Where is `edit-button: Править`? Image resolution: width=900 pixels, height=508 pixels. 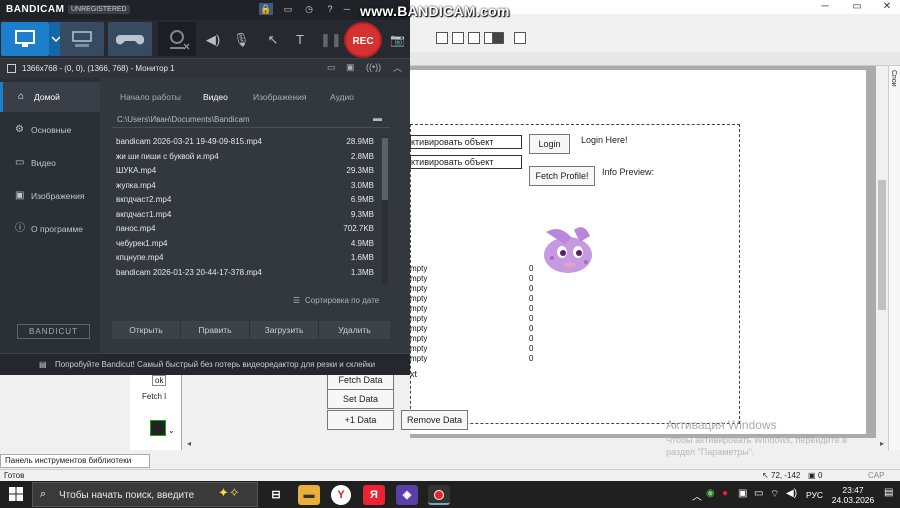
edit-button: Править is located at coordinates (215, 330).